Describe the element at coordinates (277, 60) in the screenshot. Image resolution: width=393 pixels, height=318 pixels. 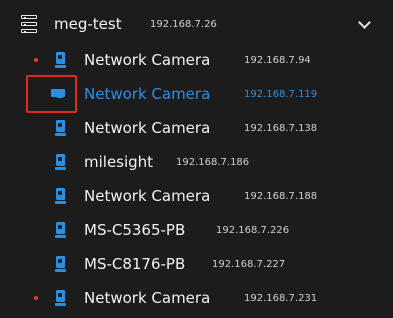
I see `device-ip: 192.168.7.94` at that location.